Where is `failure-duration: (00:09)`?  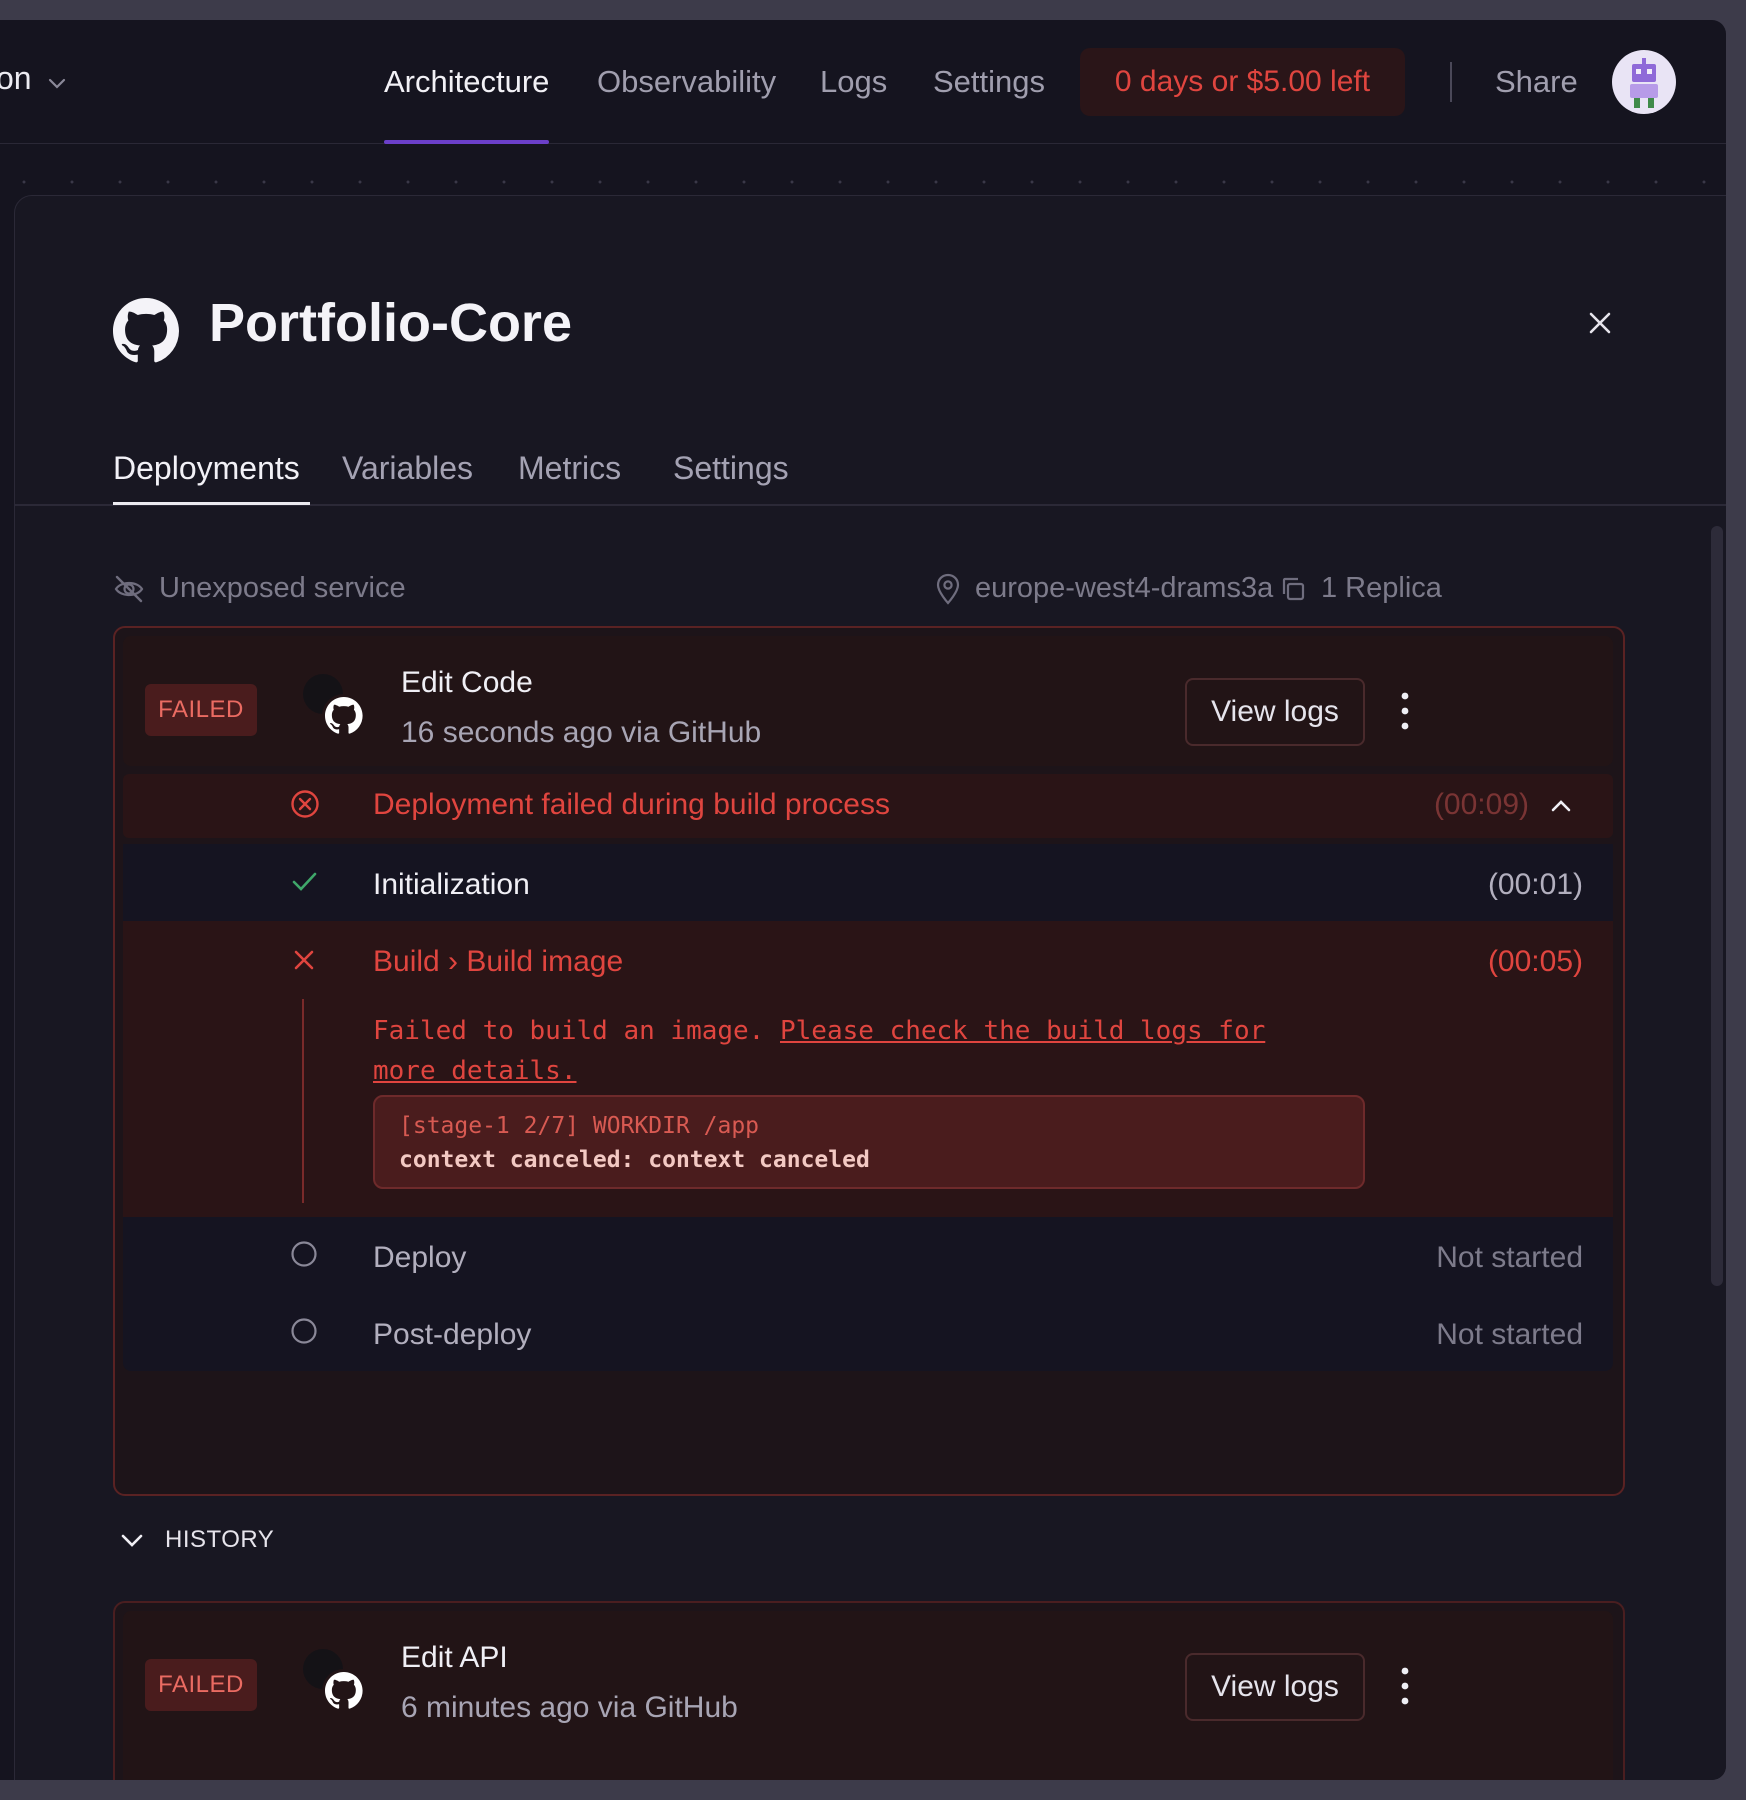
failure-duration: (00:09) is located at coordinates (1481, 804).